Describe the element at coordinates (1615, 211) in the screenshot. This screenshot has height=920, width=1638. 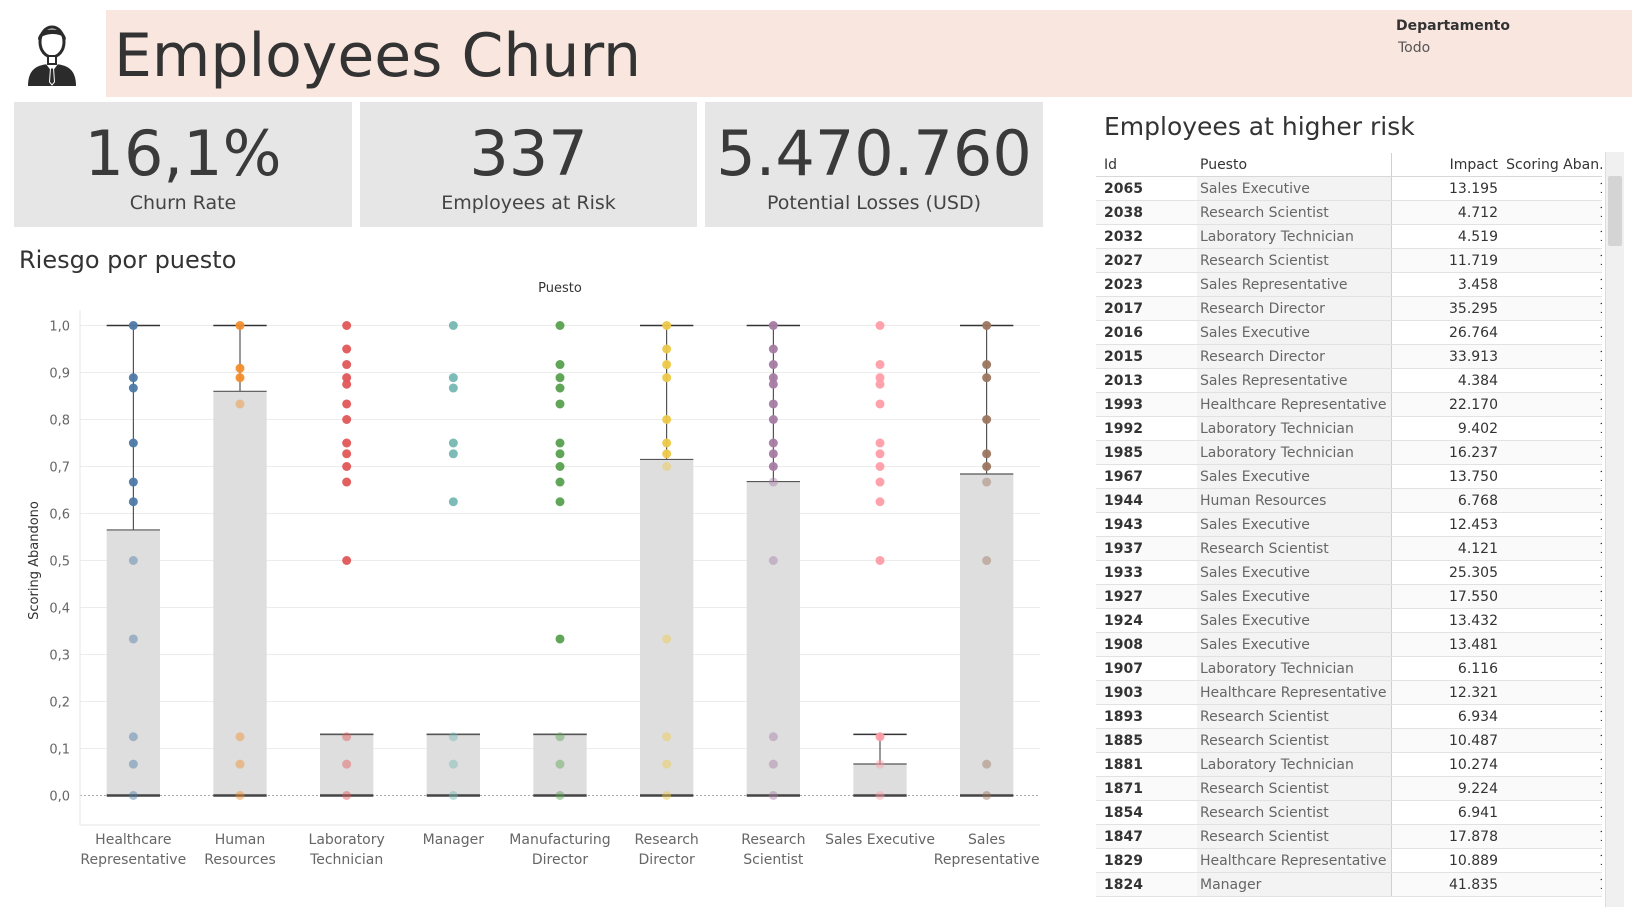
I see `scrollbar-thumb` at that location.